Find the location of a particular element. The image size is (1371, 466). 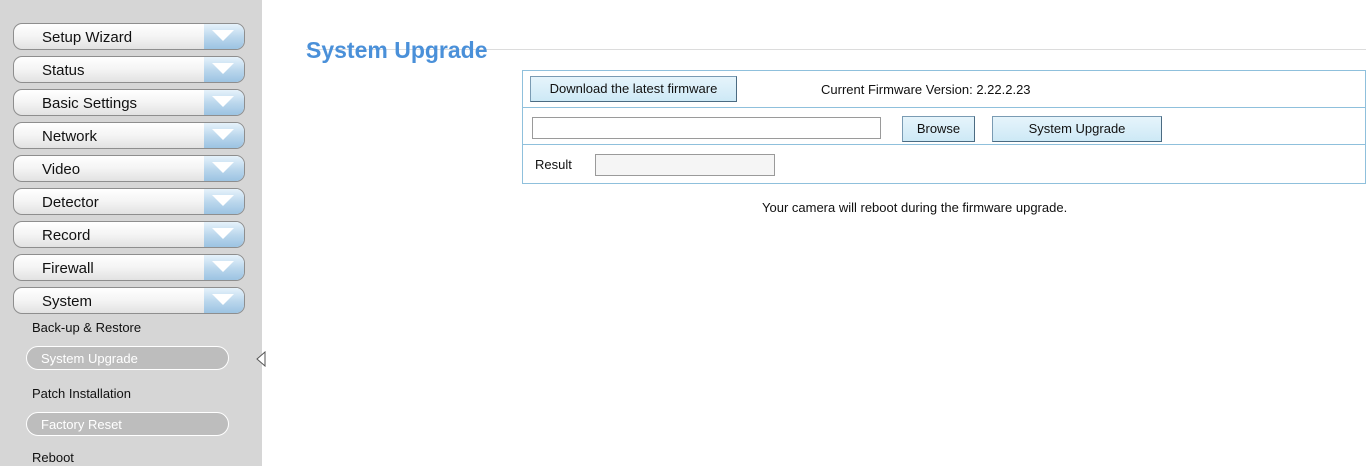

menu-label: Network is located at coordinates (70, 136).